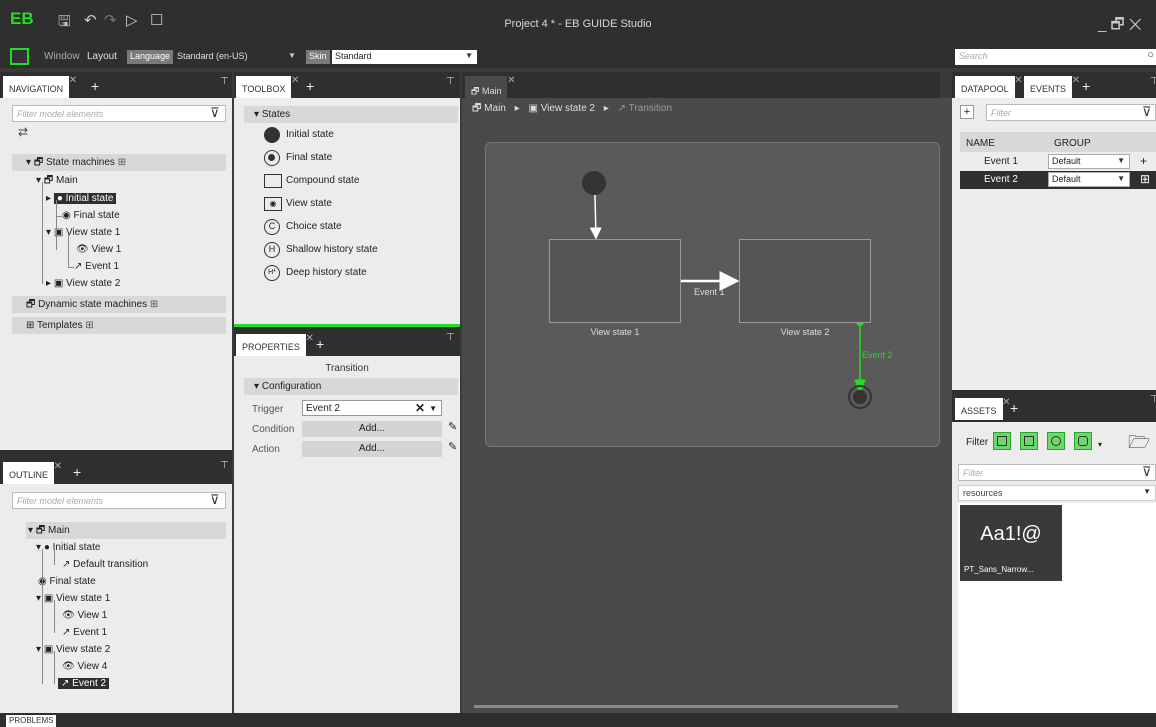 Image resolution: width=1156 pixels, height=727 pixels. Describe the element at coordinates (1143, 161) in the screenshot. I see `add-icon: +` at that location.